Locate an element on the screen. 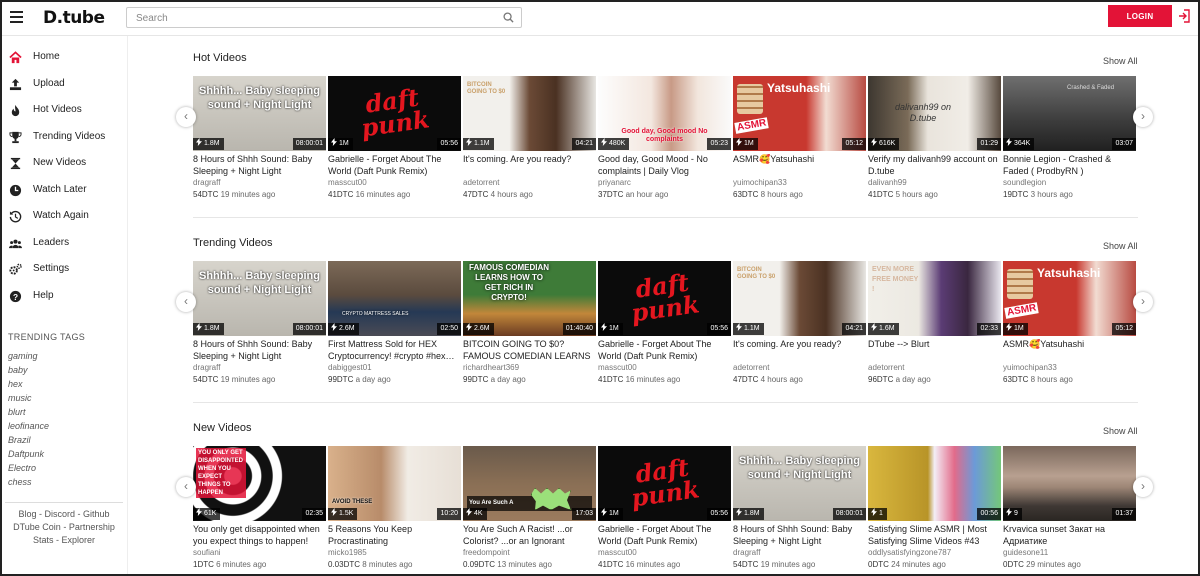 The image size is (1200, 576). tag-link: chess is located at coordinates (20, 482).